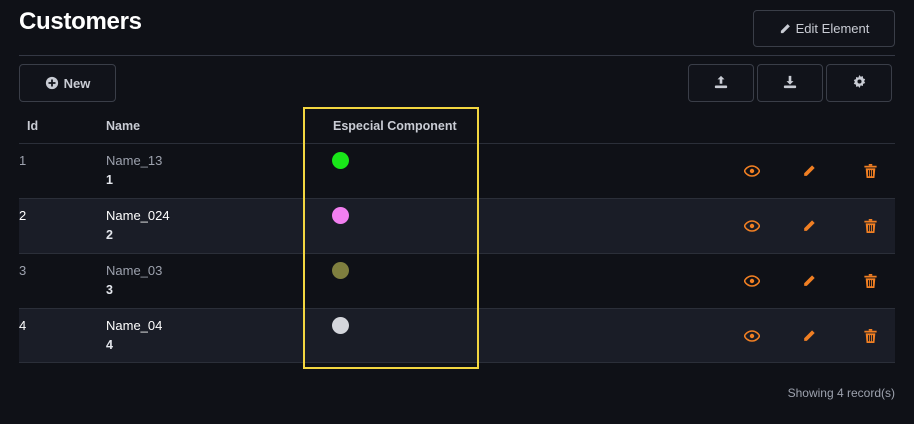 Image resolution: width=914 pixels, height=424 pixels. I want to click on cell-id: 4, so click(23, 325).